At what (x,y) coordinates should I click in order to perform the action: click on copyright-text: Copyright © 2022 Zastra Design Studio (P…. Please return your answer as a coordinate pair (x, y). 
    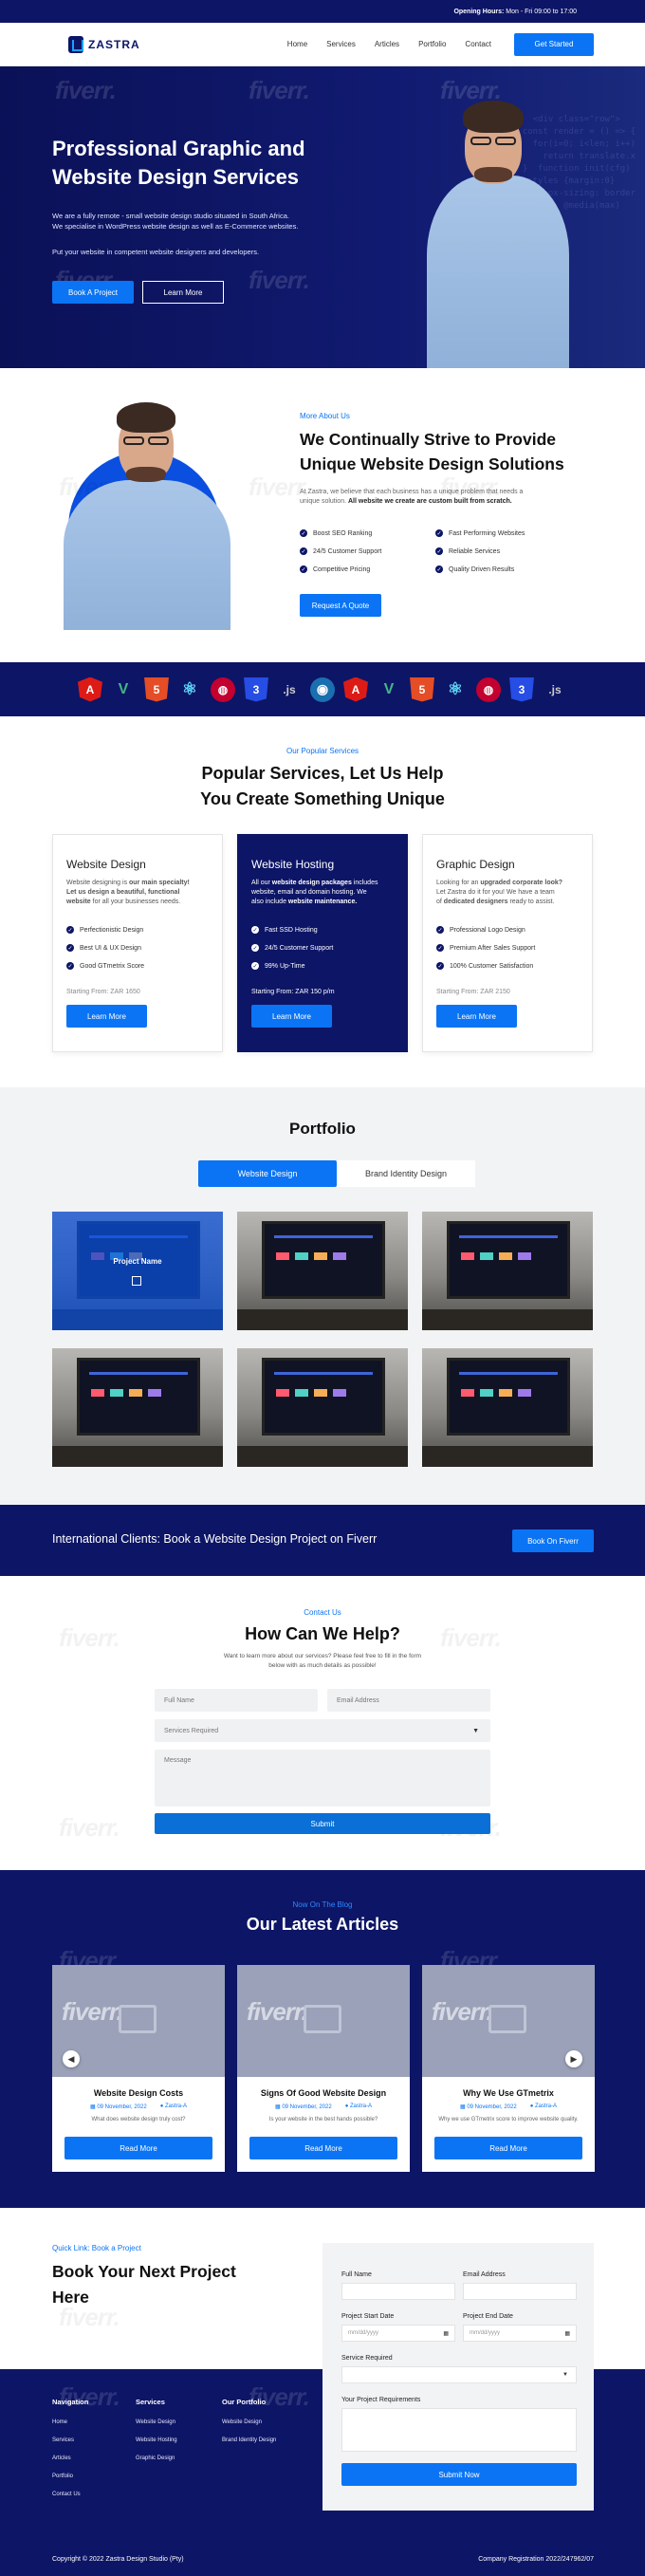
    Looking at the image, I should click on (118, 2559).